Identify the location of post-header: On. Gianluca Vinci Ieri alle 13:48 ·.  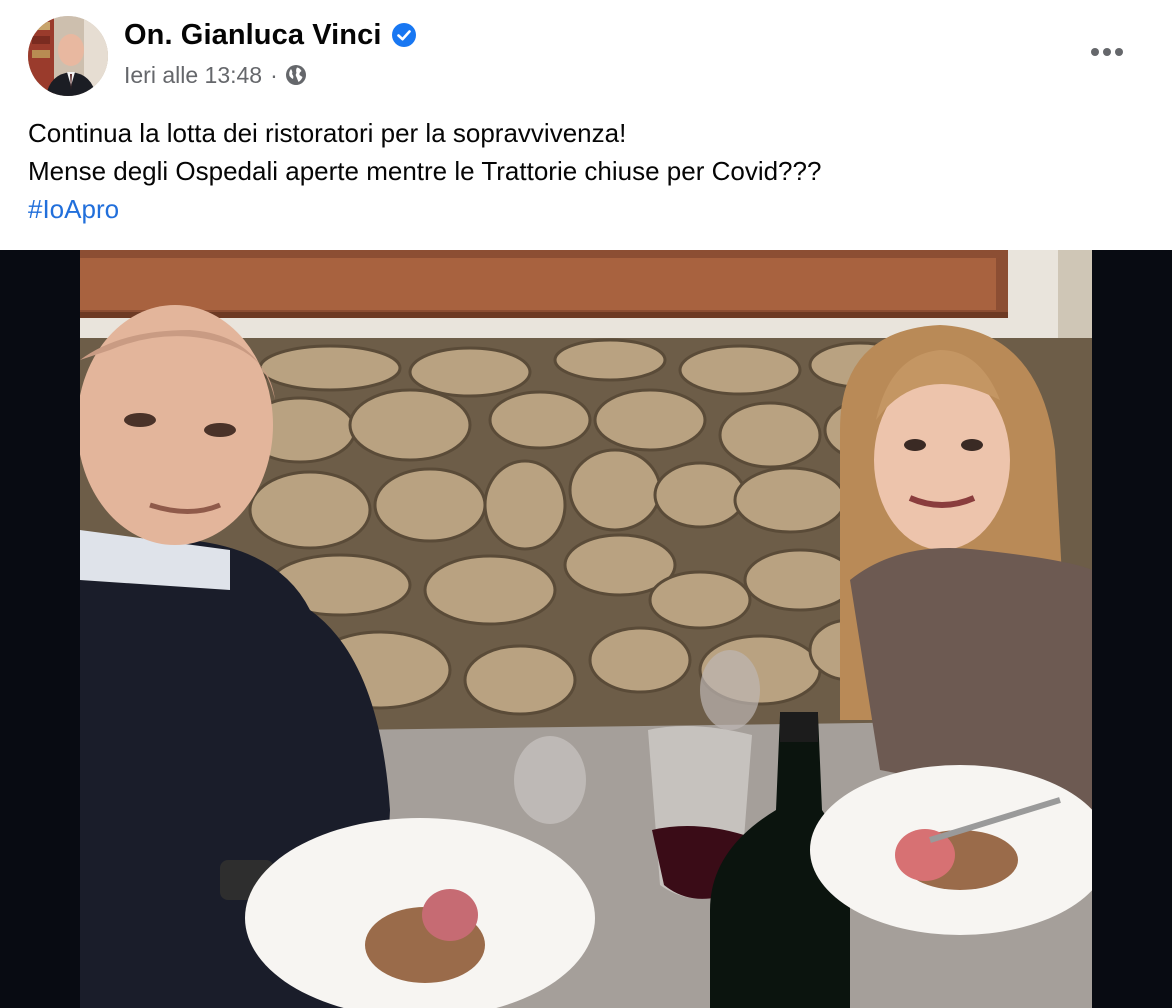
(586, 55).